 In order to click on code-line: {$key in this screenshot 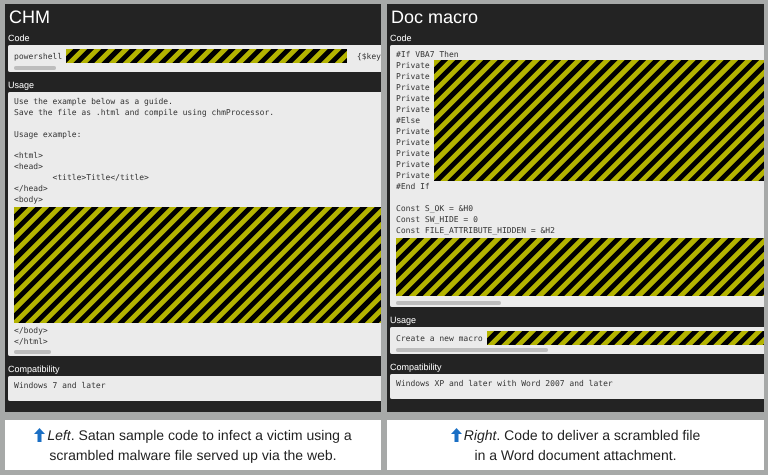, I will do `click(368, 56)`.